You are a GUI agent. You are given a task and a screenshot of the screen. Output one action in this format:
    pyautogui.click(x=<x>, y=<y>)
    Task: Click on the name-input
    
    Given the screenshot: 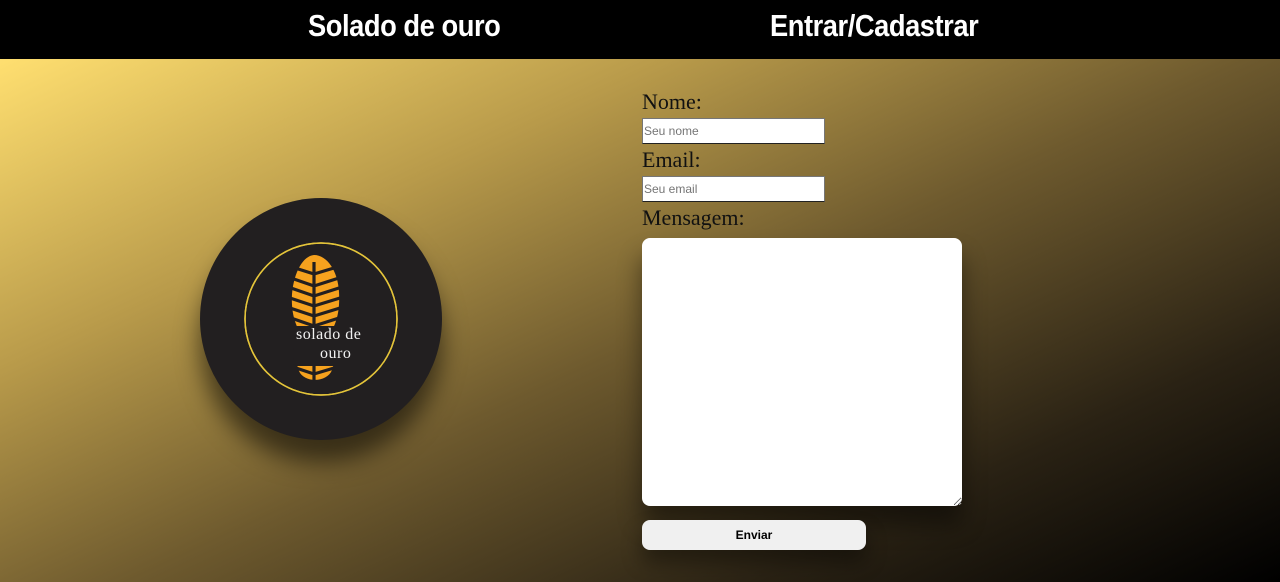 What is the action you would take?
    pyautogui.click(x=733, y=131)
    